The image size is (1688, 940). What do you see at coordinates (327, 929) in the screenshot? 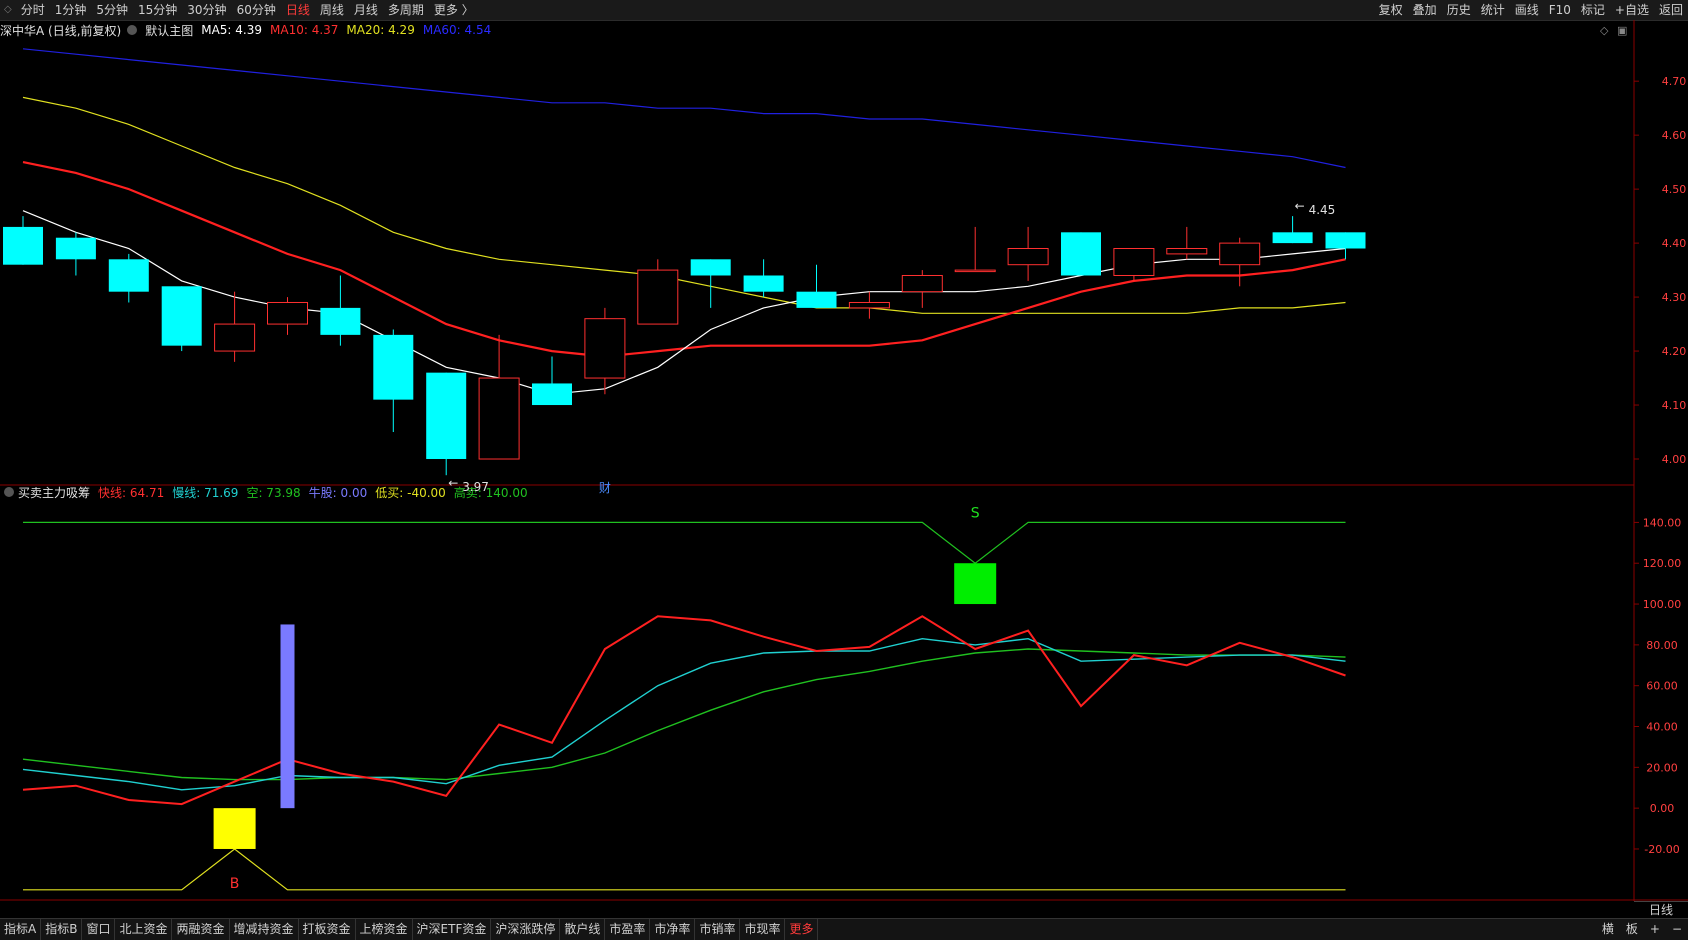
I see `indicator-tab: 打板资金` at bounding box center [327, 929].